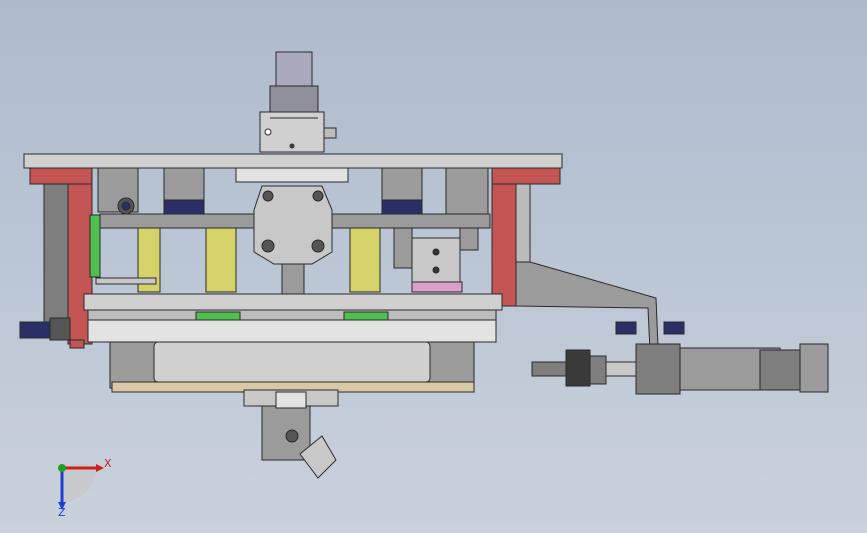 This screenshot has height=533, width=867. I want to click on lower-gripper, so click(291, 434).